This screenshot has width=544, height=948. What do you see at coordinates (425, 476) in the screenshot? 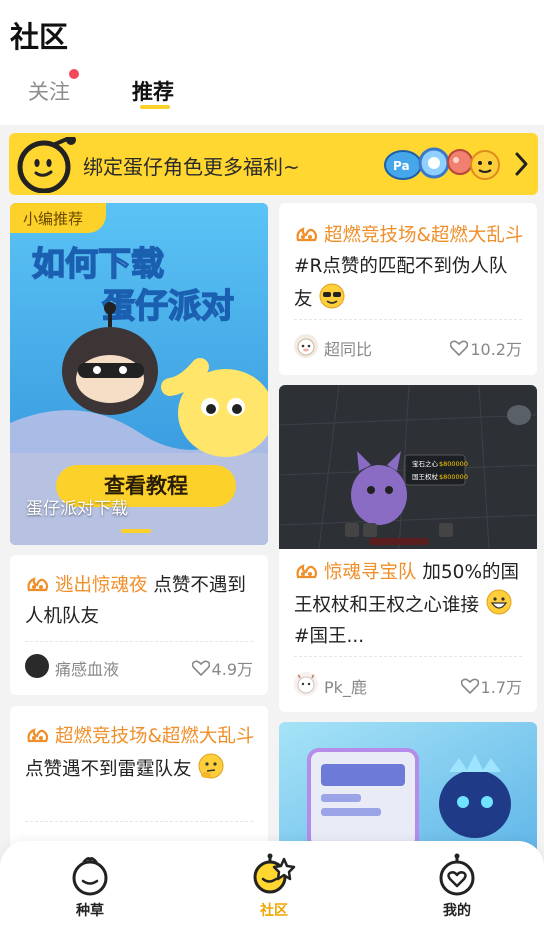
I see `hud-text: 国王权杖` at bounding box center [425, 476].